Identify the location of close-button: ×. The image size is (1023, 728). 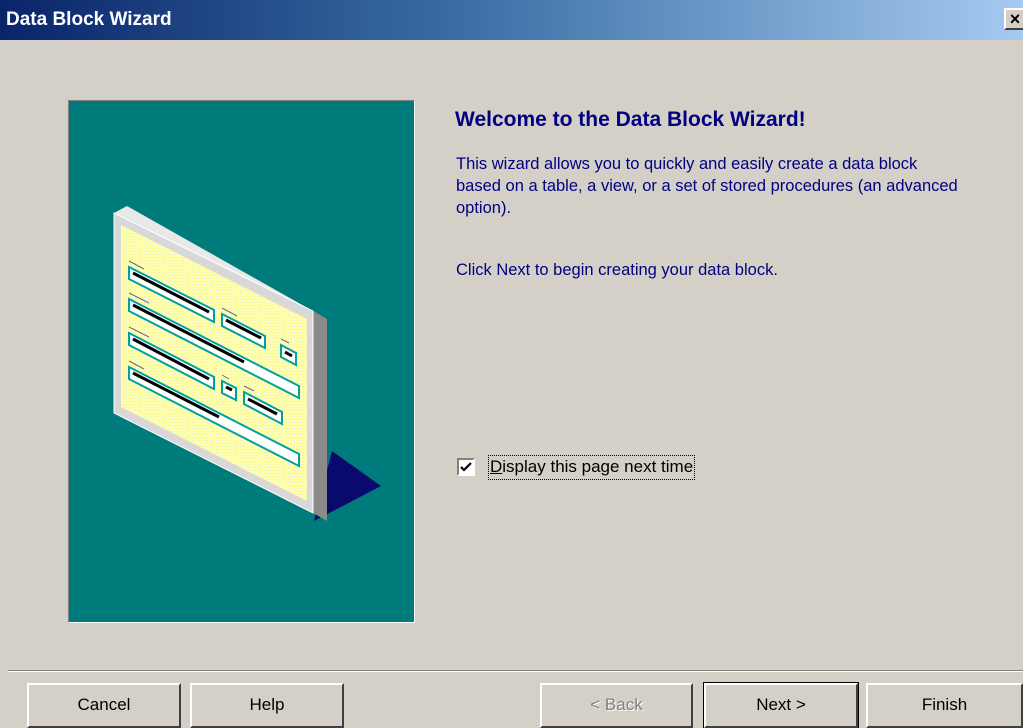
(1013, 19).